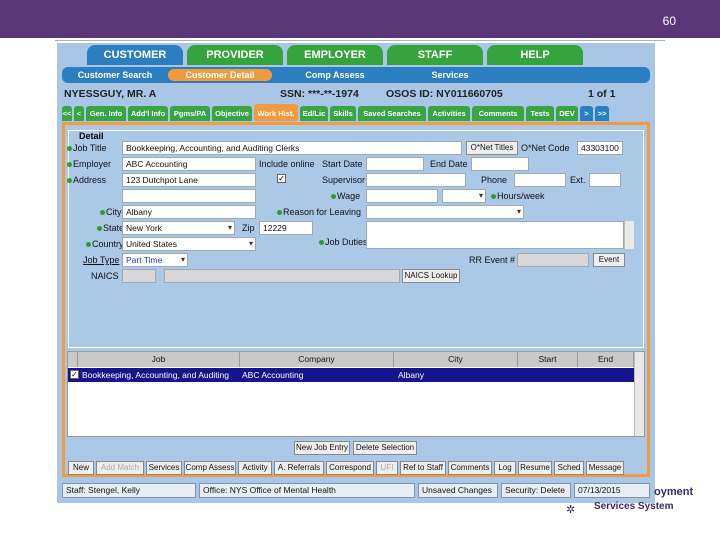 This screenshot has height=540, width=720. I want to click on onet-titles-button: O*Net Titles, so click(492, 148).